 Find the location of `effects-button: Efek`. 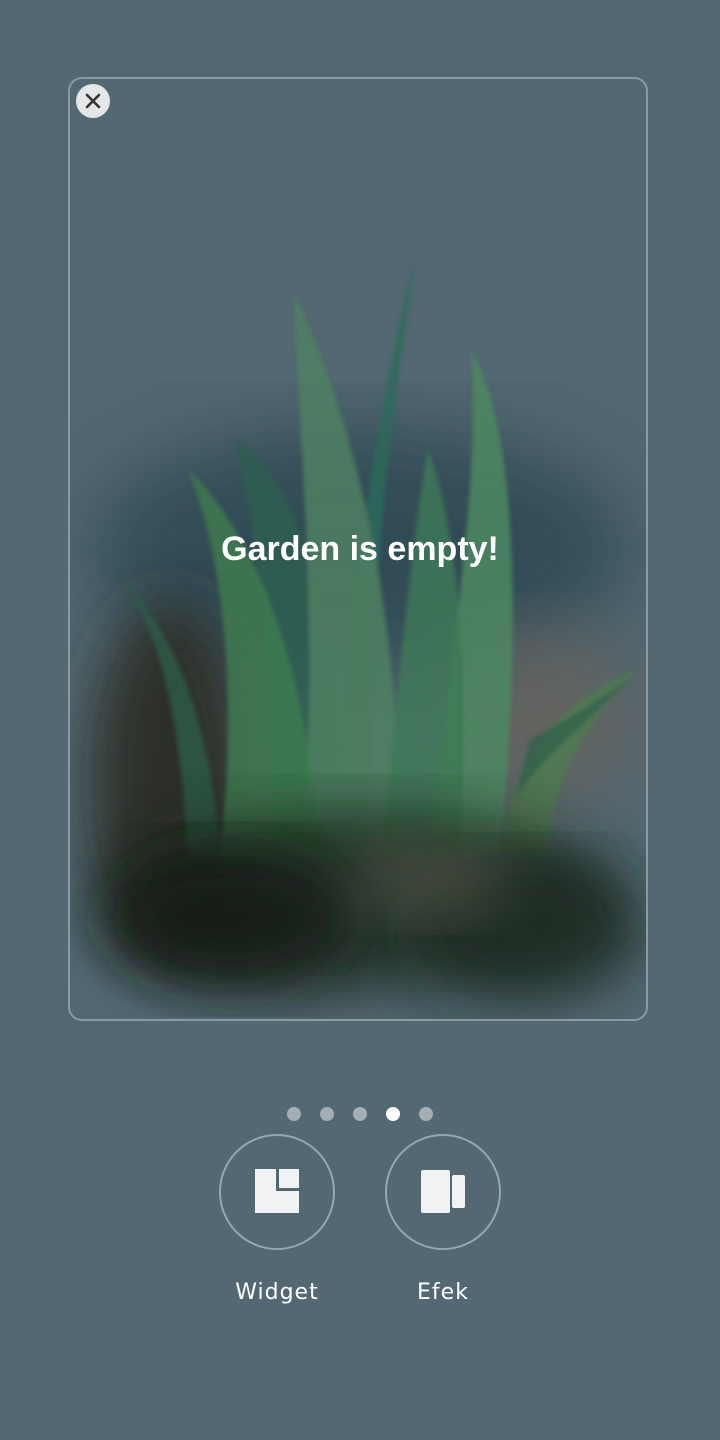

effects-button: Efek is located at coordinates (443, 1219).